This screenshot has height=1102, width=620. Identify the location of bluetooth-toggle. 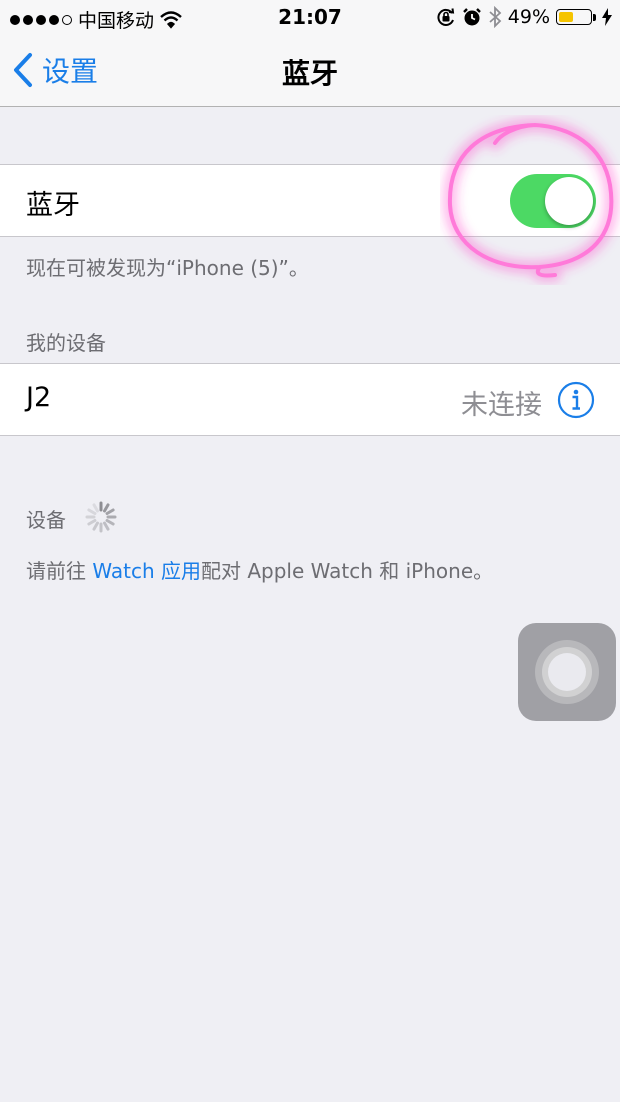
(553, 201).